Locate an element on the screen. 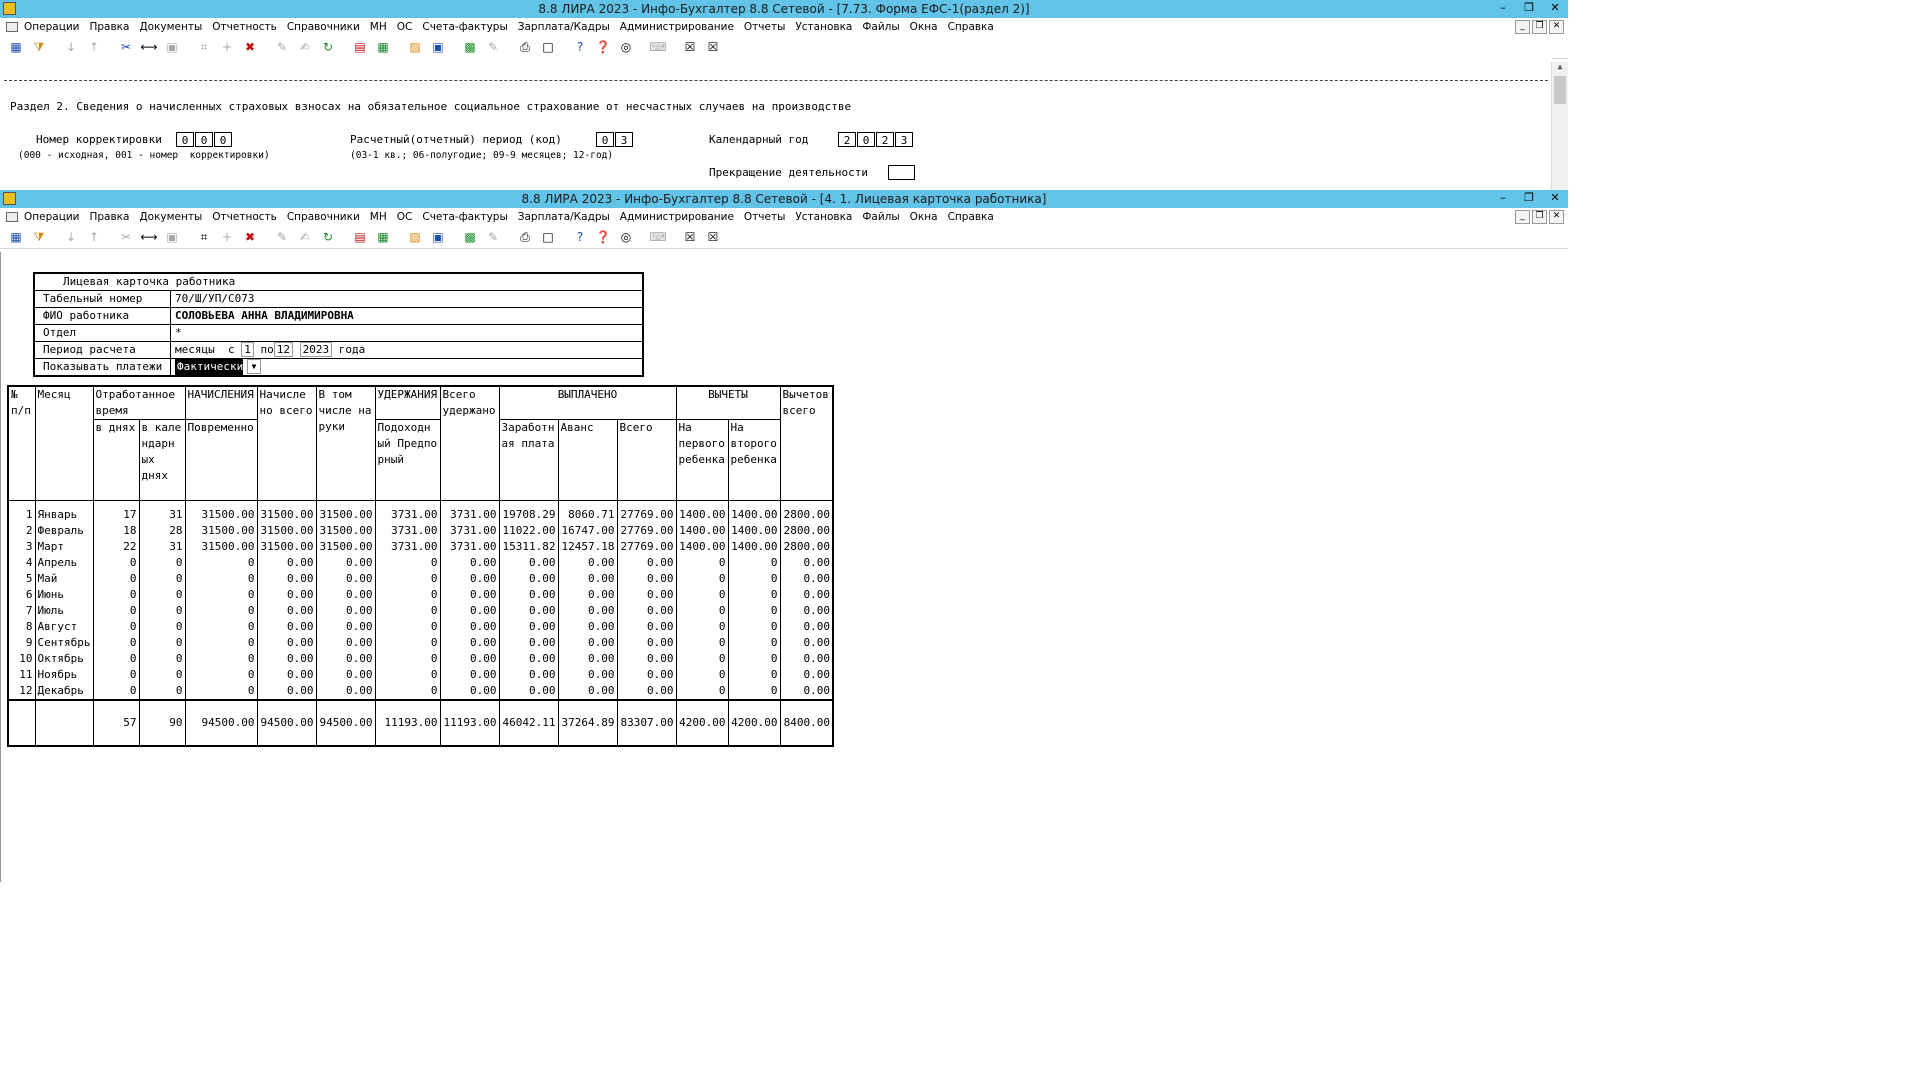  menu-salary: Зарплата/Кадры is located at coordinates (564, 217).